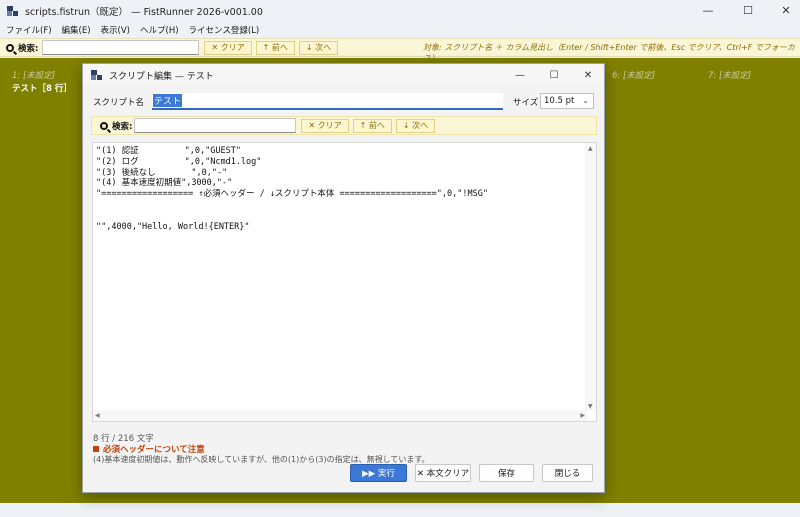 This screenshot has height=517, width=800. Describe the element at coordinates (96, 449) in the screenshot. I see `warning-icon` at that location.